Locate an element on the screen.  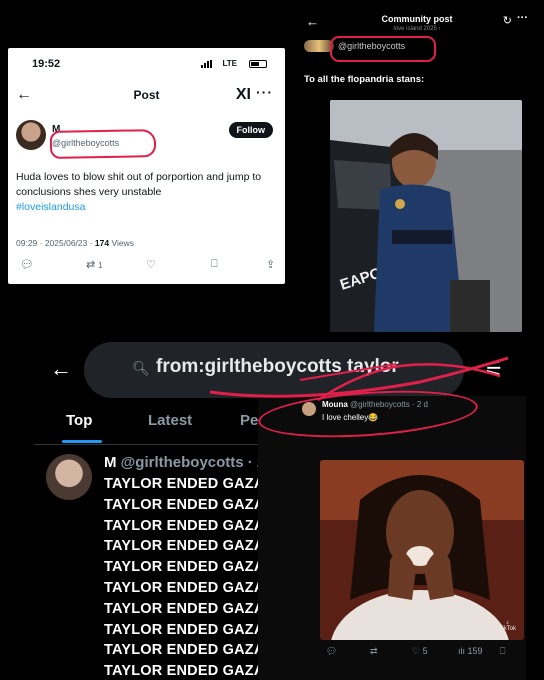
reply-author: Mouna @girltheboycotts · 2 d is located at coordinates (375, 404).